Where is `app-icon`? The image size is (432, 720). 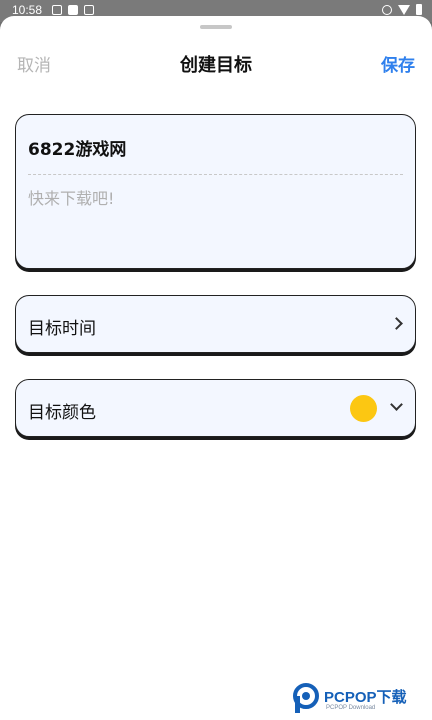 app-icon is located at coordinates (73, 10).